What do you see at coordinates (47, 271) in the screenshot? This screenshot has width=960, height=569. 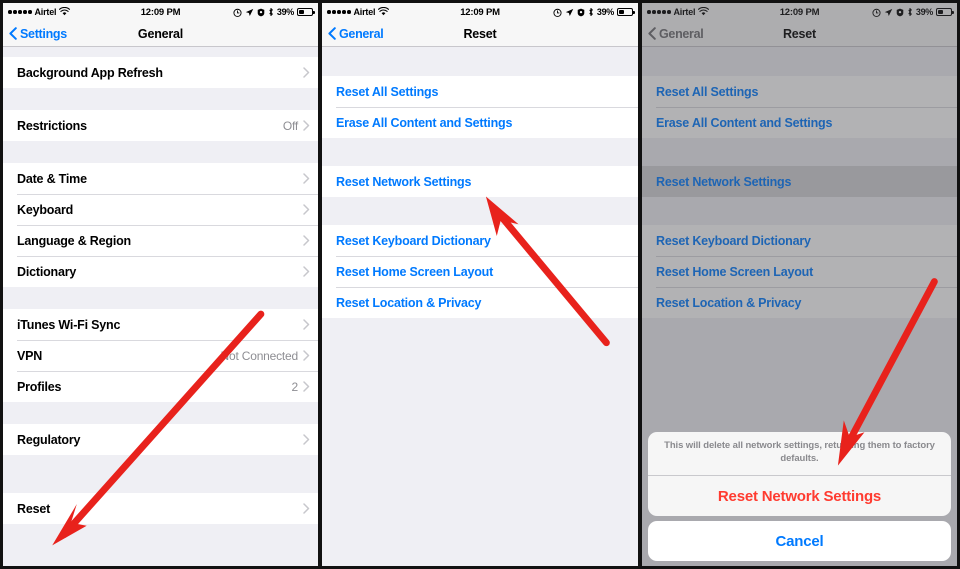 I see `row-label: Dictionary` at bounding box center [47, 271].